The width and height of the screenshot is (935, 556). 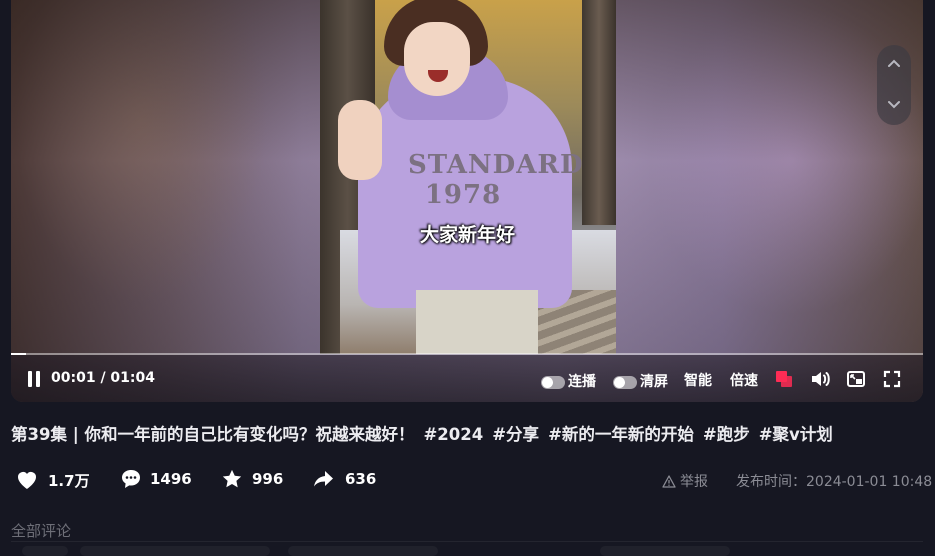 I want to click on like-count: 1.7万, so click(x=69, y=481).